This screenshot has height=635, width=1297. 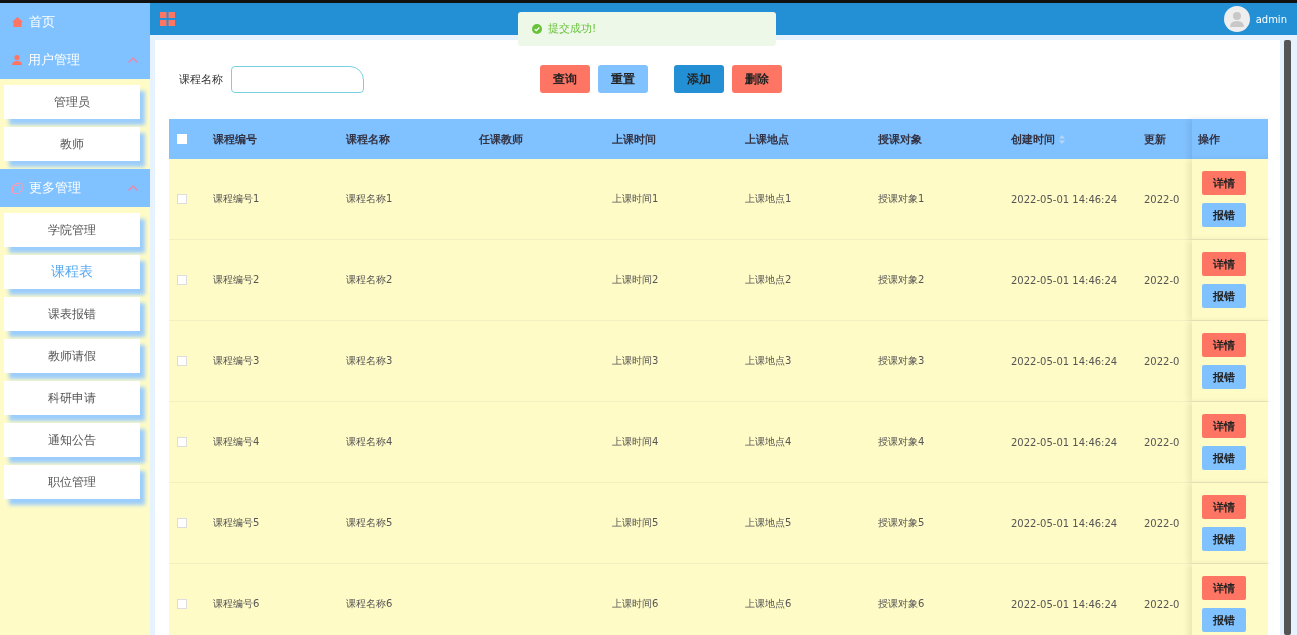 What do you see at coordinates (636, 199) in the screenshot?
I see `table-cell-text: 上课时间1` at bounding box center [636, 199].